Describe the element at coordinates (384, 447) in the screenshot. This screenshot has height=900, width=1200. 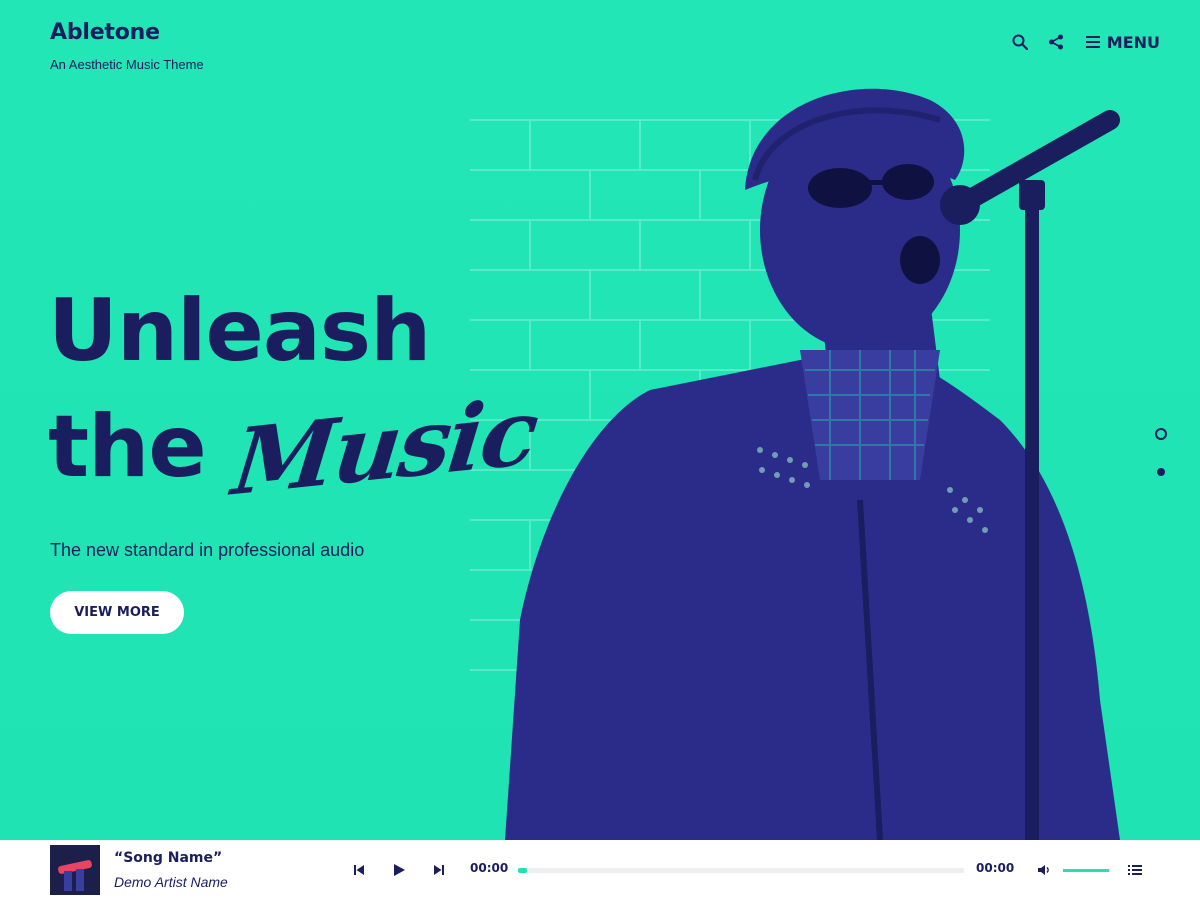
I see `headline-script-word: Music` at that location.